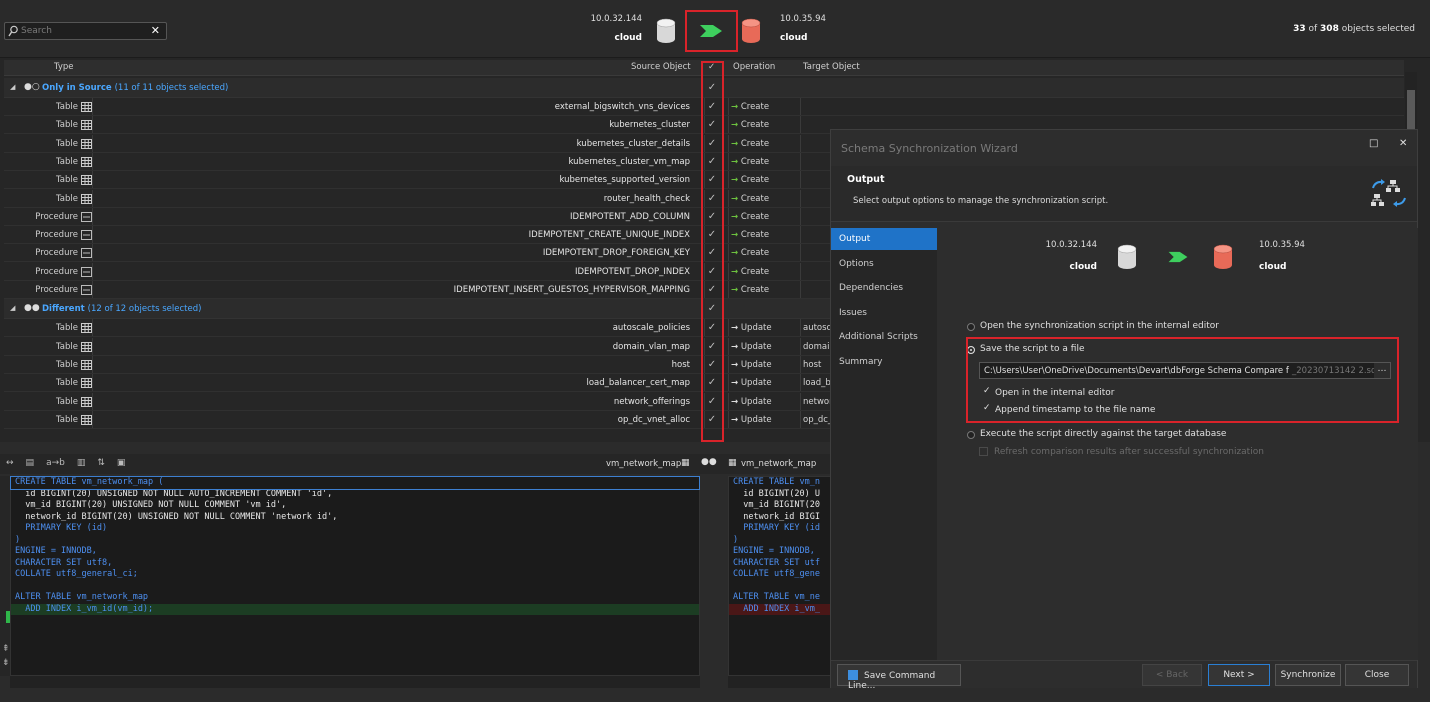 This screenshot has height=702, width=1430. I want to click on operation: → Update, so click(751, 347).